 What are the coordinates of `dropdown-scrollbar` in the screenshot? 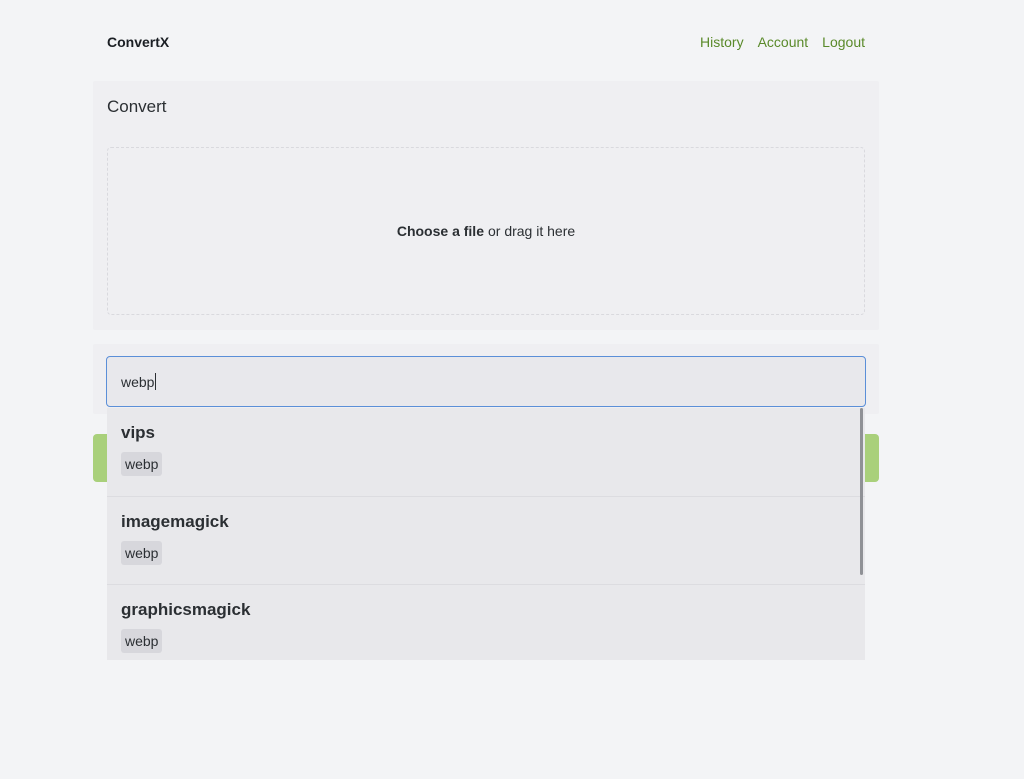 It's located at (861, 491).